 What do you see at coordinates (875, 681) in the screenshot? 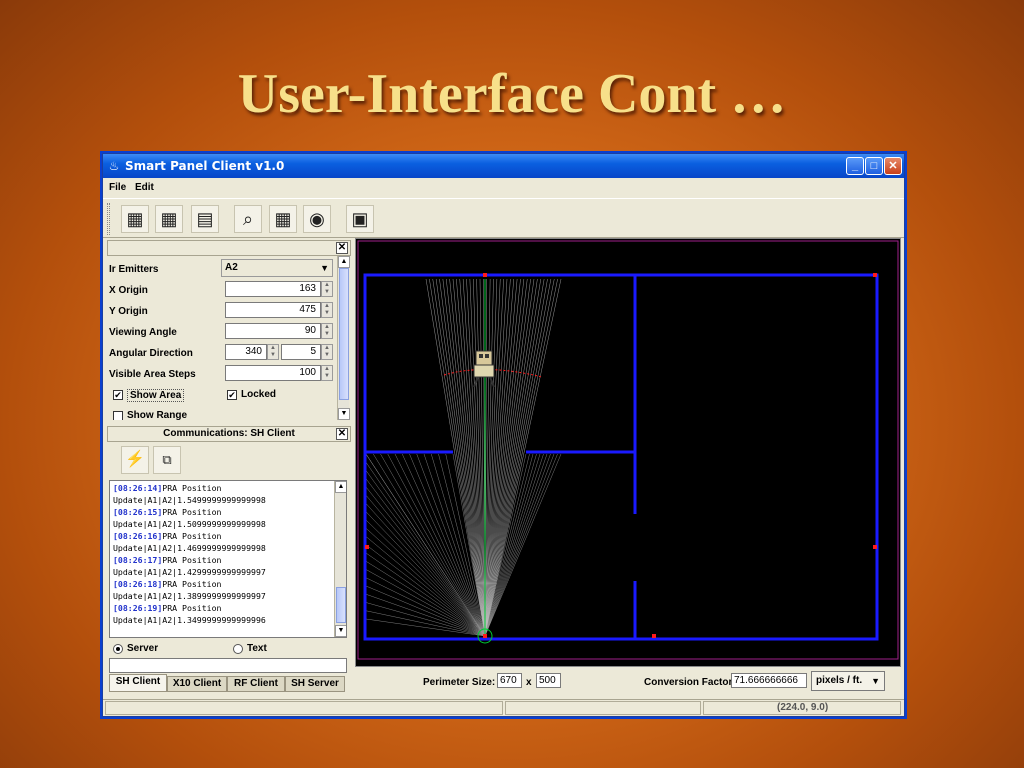
I see `chevron-down-icon: ▼` at bounding box center [875, 681].